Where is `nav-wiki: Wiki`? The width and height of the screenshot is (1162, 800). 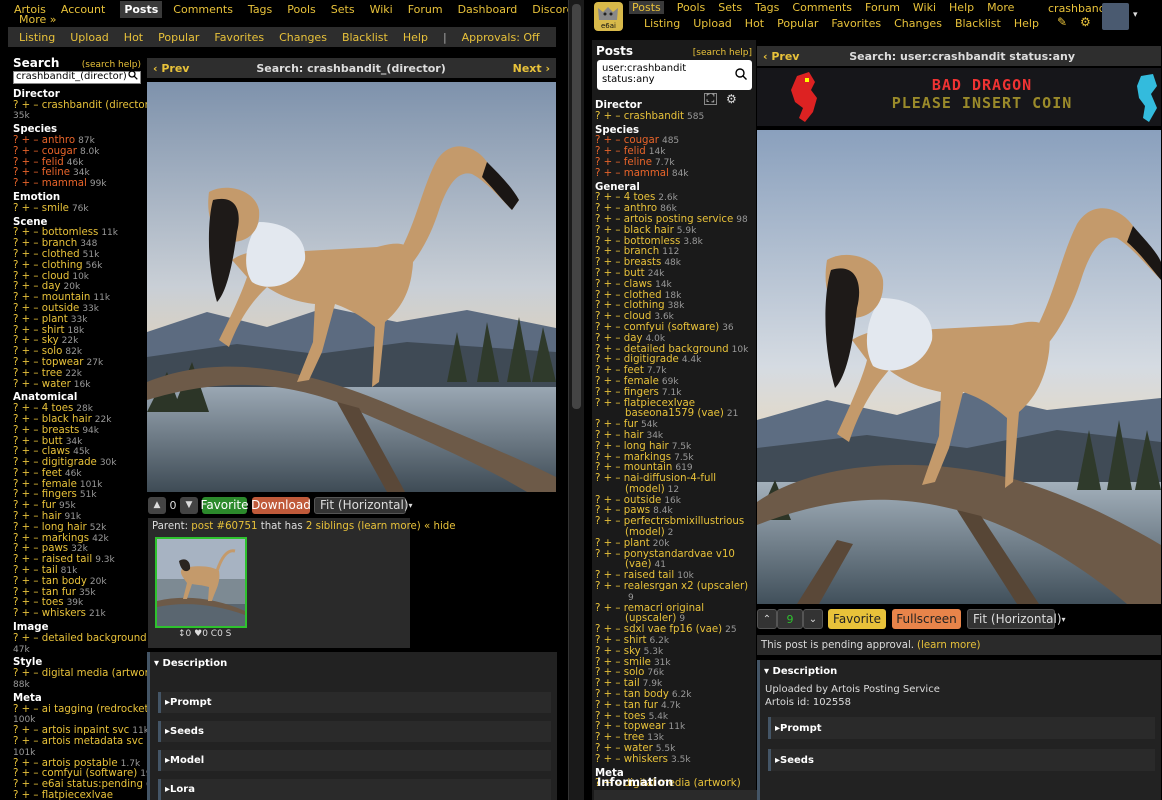
nav-wiki: Wiki is located at coordinates (924, 7).